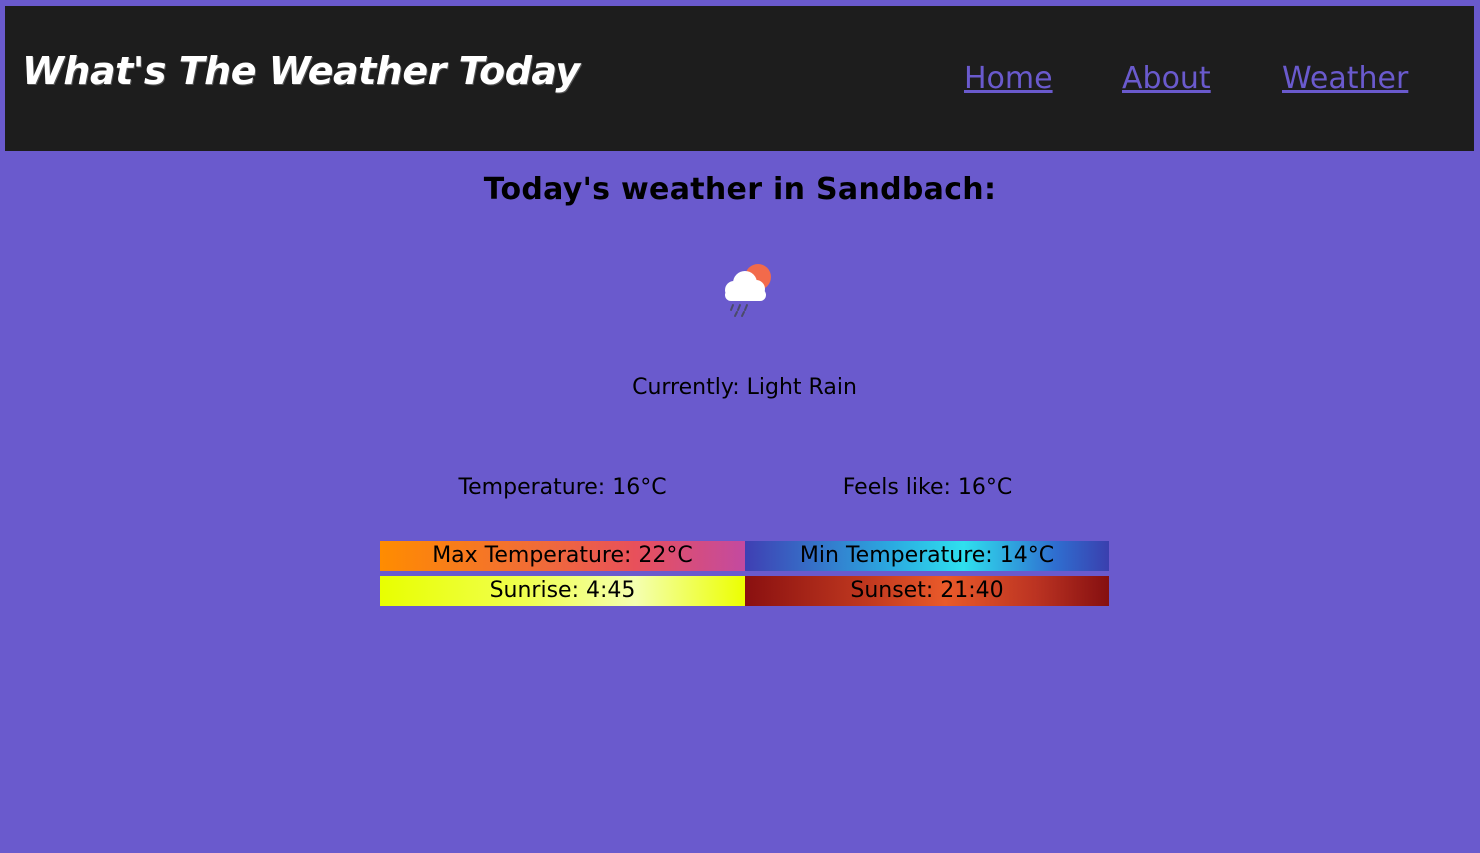 The height and width of the screenshot is (853, 1480). What do you see at coordinates (562, 556) in the screenshot?
I see `max-temperature-bar: Max Temperature: 22°C` at bounding box center [562, 556].